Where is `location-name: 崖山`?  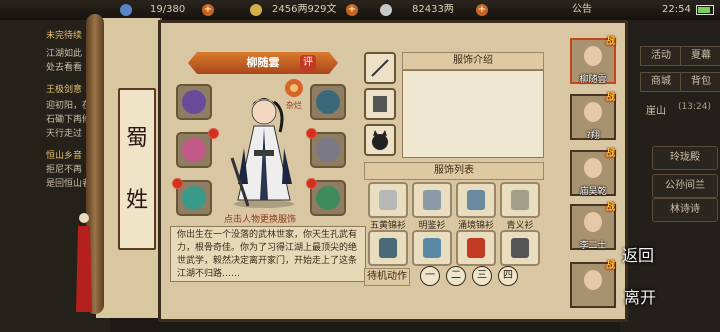
location-name: 崖山 is located at coordinates (656, 111).